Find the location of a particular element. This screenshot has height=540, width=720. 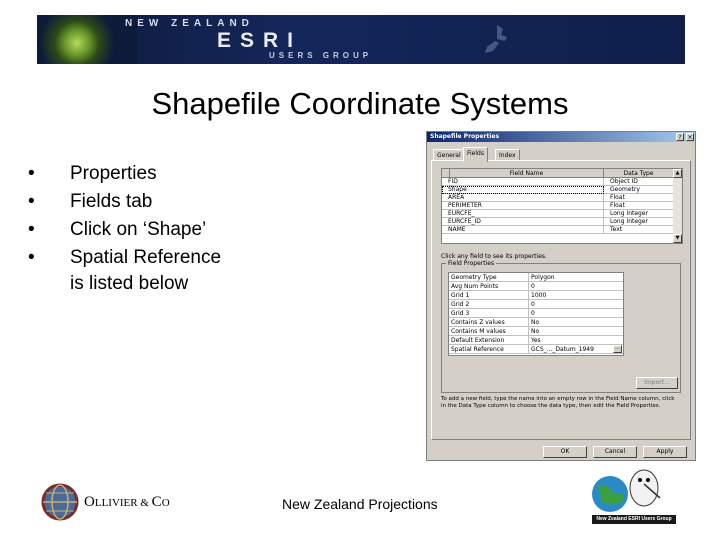

property-key: Grid 2 is located at coordinates (489, 304).